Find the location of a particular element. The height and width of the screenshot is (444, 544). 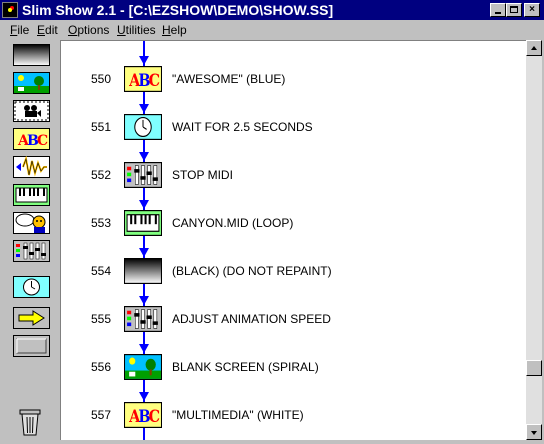

scroll-down-button is located at coordinates (534, 432).